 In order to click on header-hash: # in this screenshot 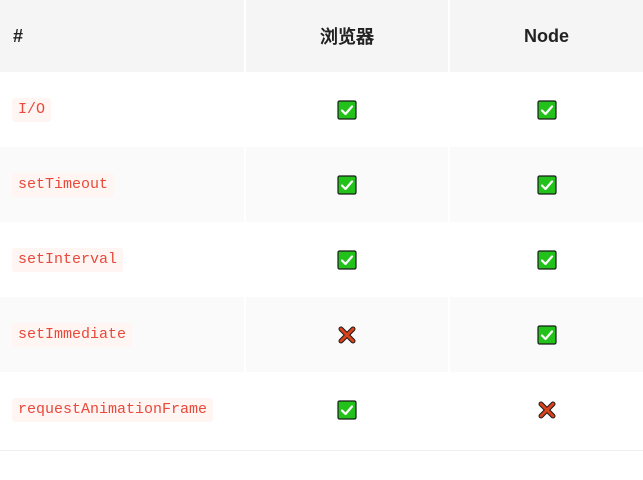, I will do `click(123, 36)`.